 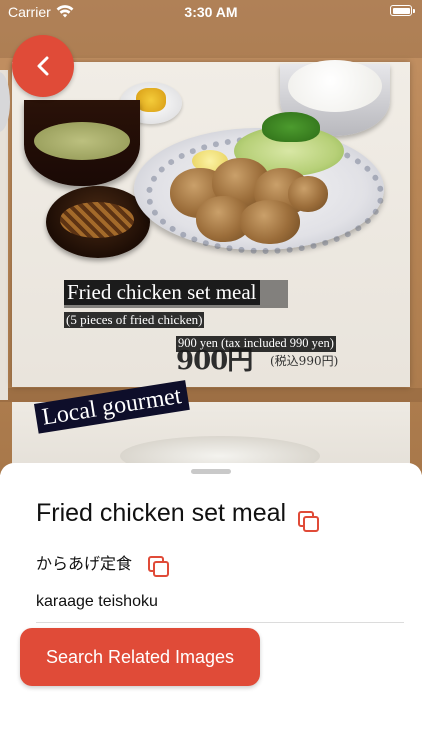 I want to click on original-tax-print: (税込990円), so click(x=304, y=361).